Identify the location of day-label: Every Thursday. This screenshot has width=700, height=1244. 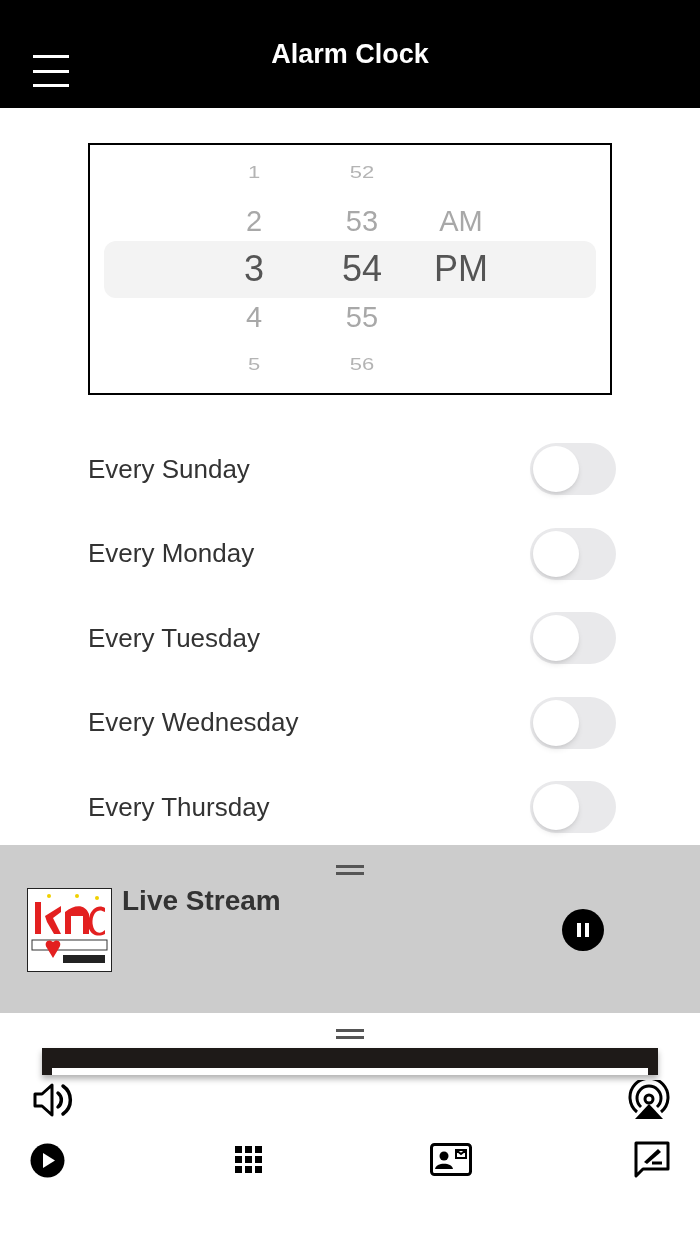
(179, 807).